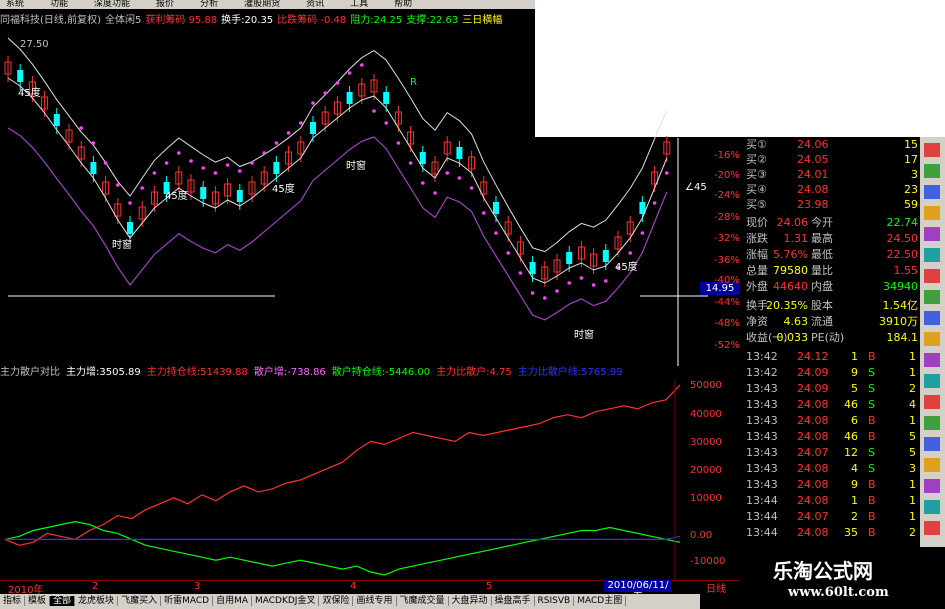 The width and height of the screenshot is (945, 609). I want to click on menu-item-4: 分析, so click(206, 4).